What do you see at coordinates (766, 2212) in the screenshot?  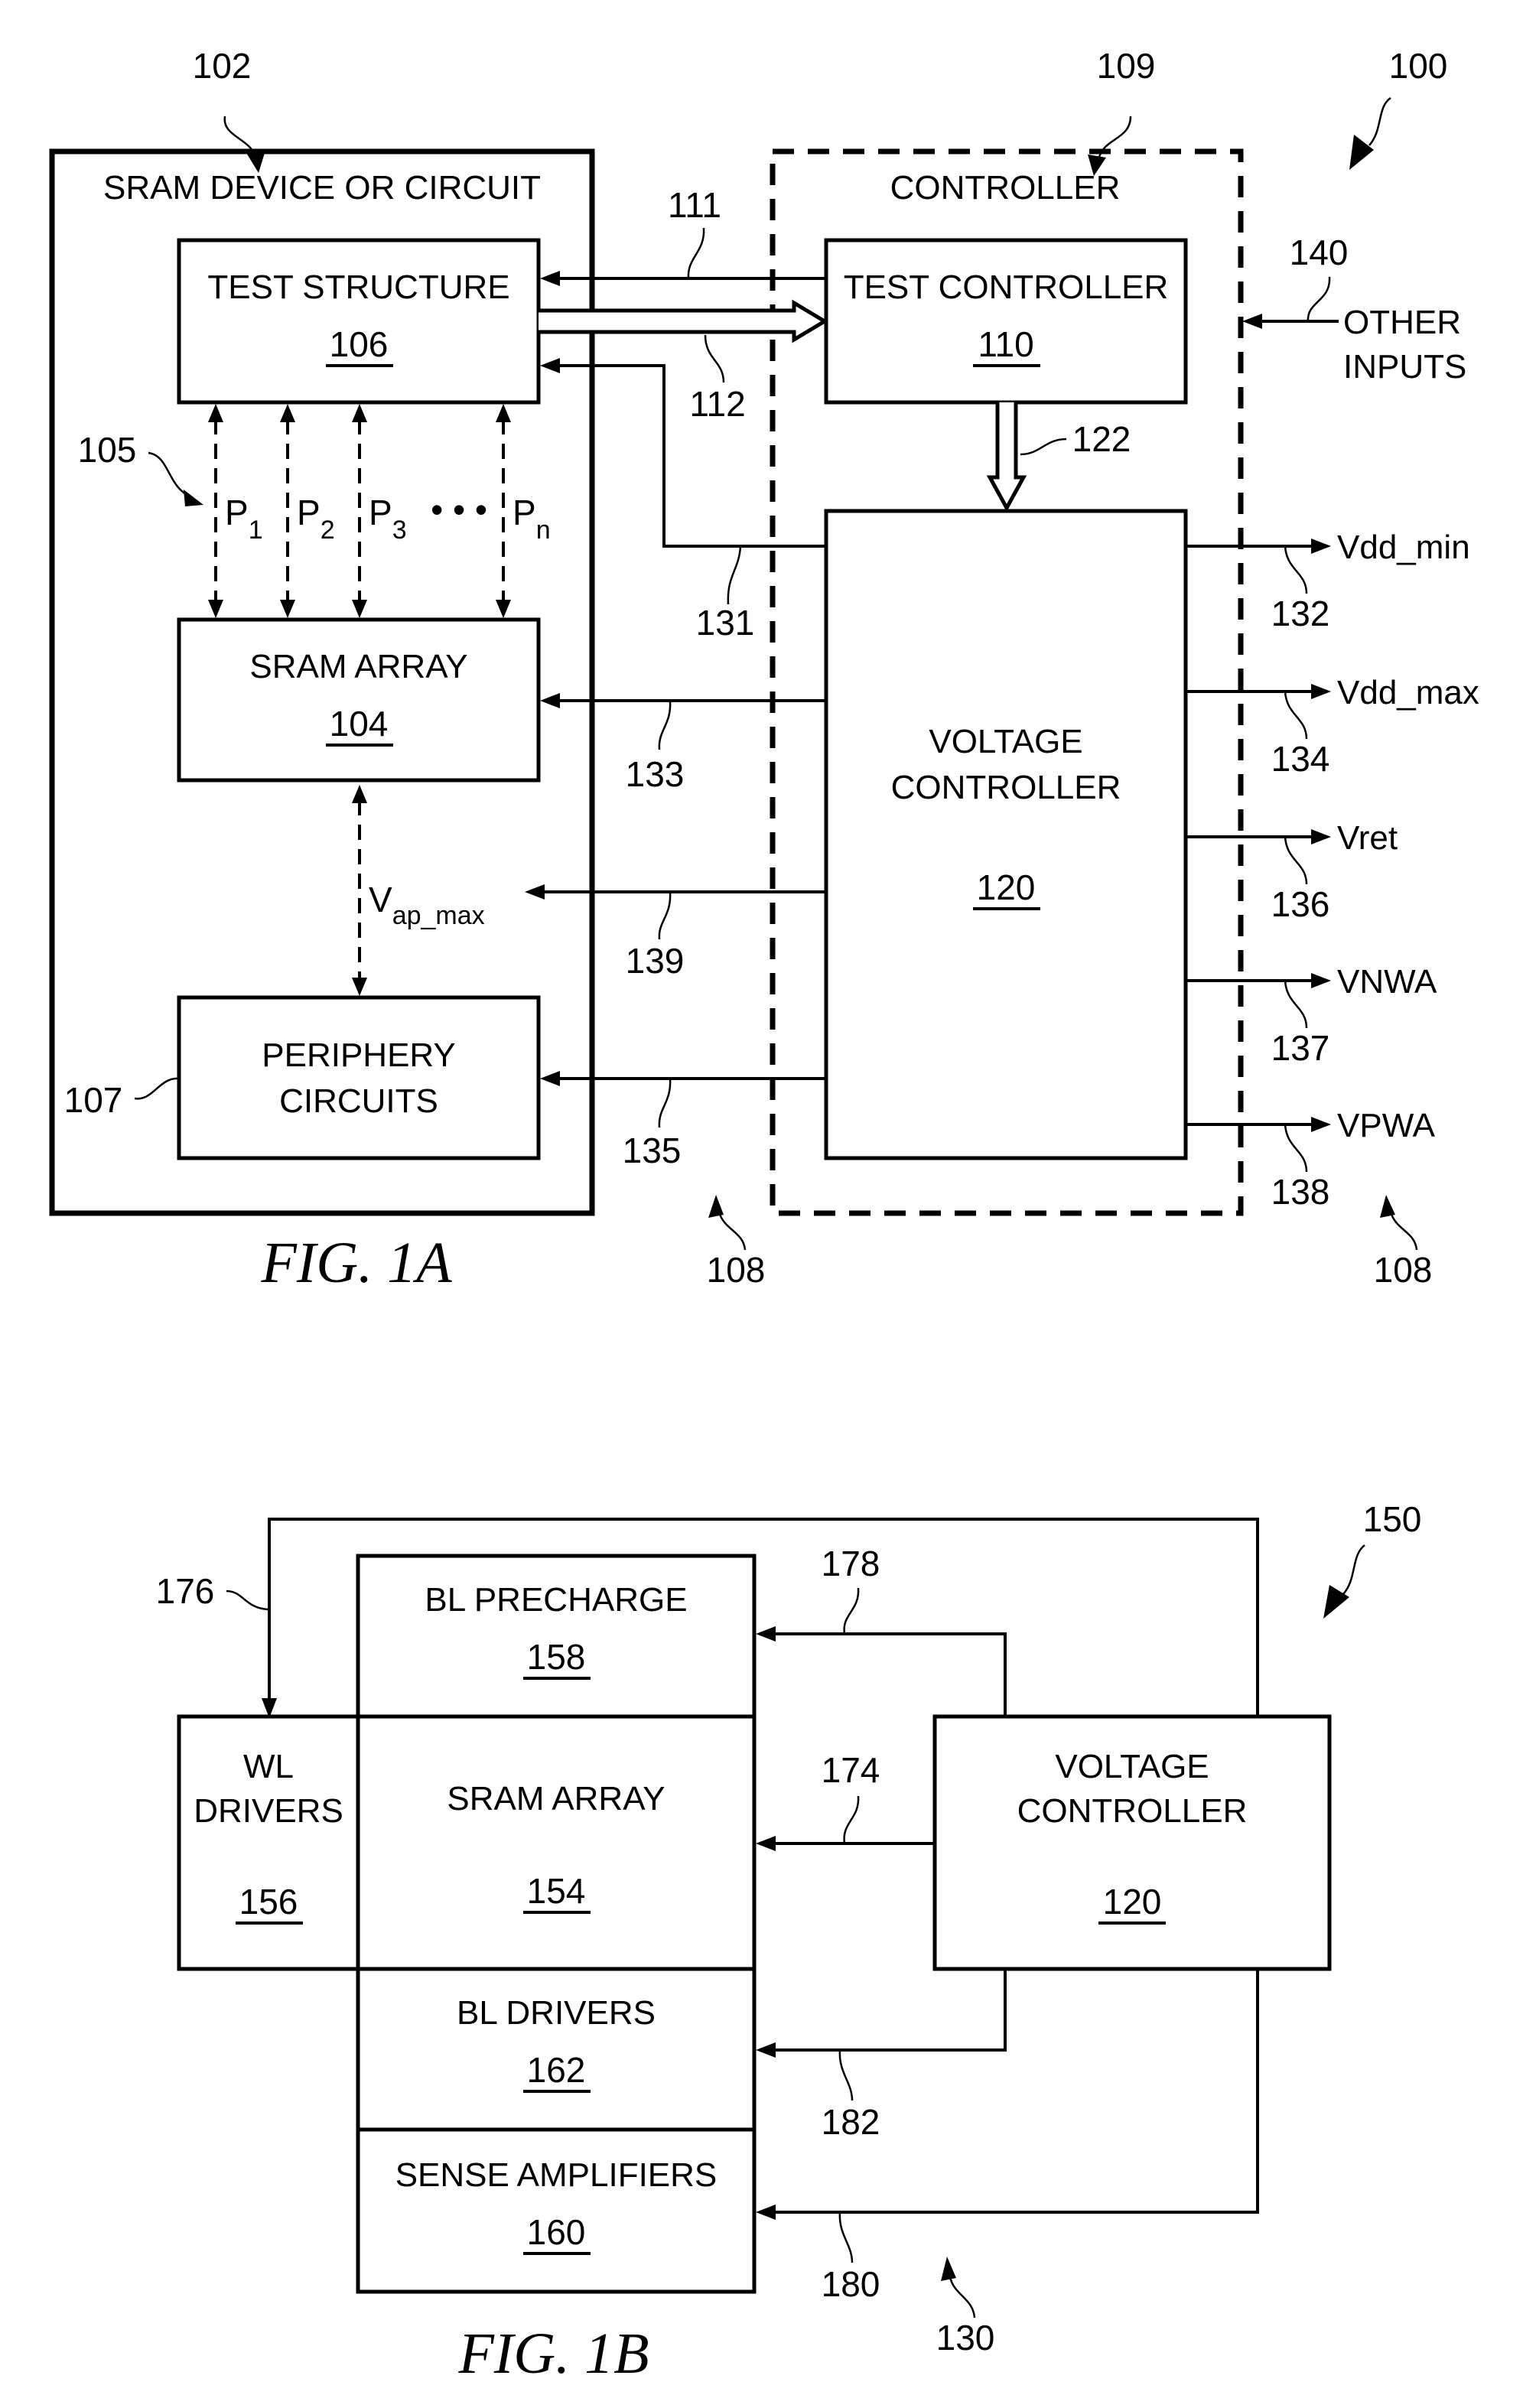 I see `signal-180-arrow-icon` at bounding box center [766, 2212].